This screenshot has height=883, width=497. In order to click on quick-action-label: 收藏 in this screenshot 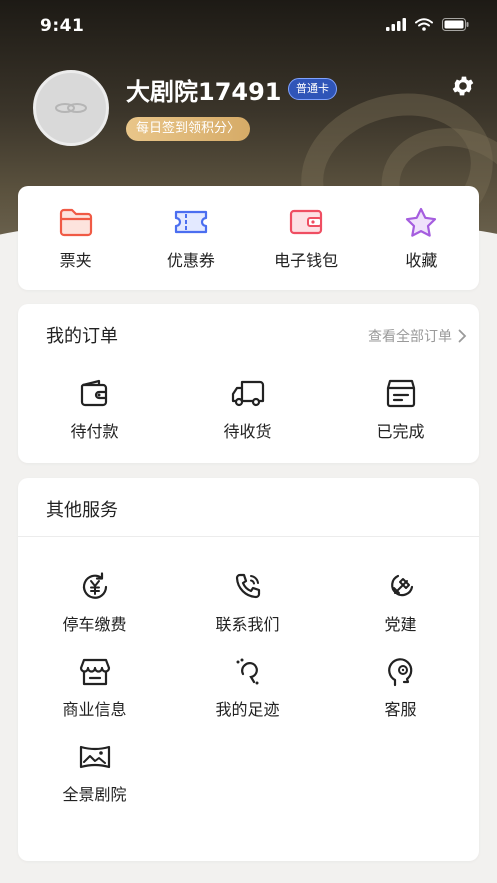, I will do `click(421, 260)`.